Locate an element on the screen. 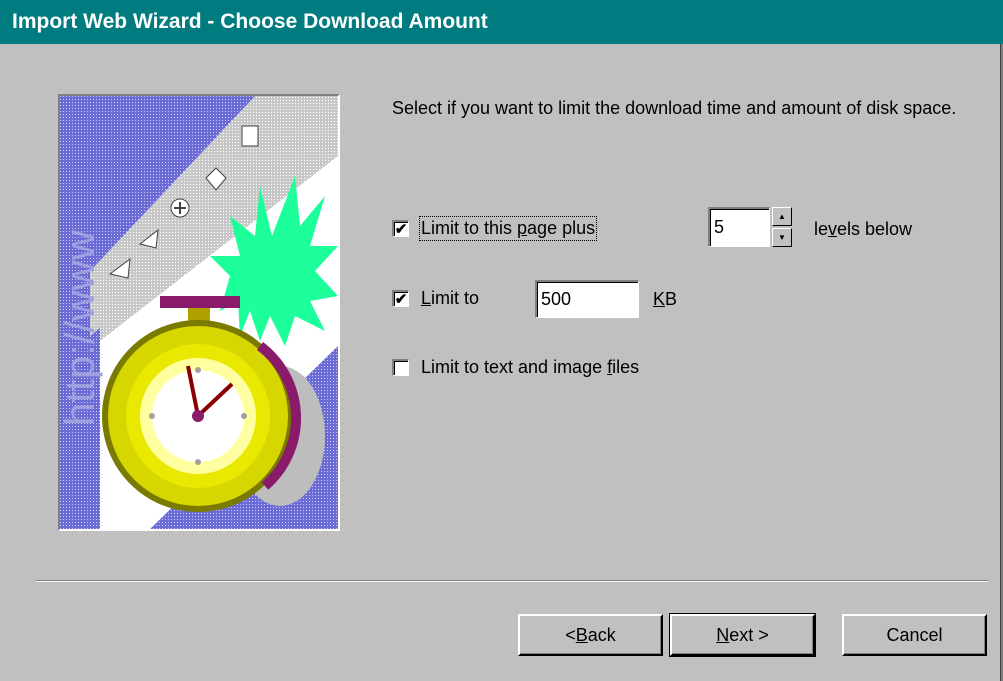 This screenshot has width=1003, height=681. limit-page-option: ✔ Limit to this page plus is located at coordinates (495, 228).